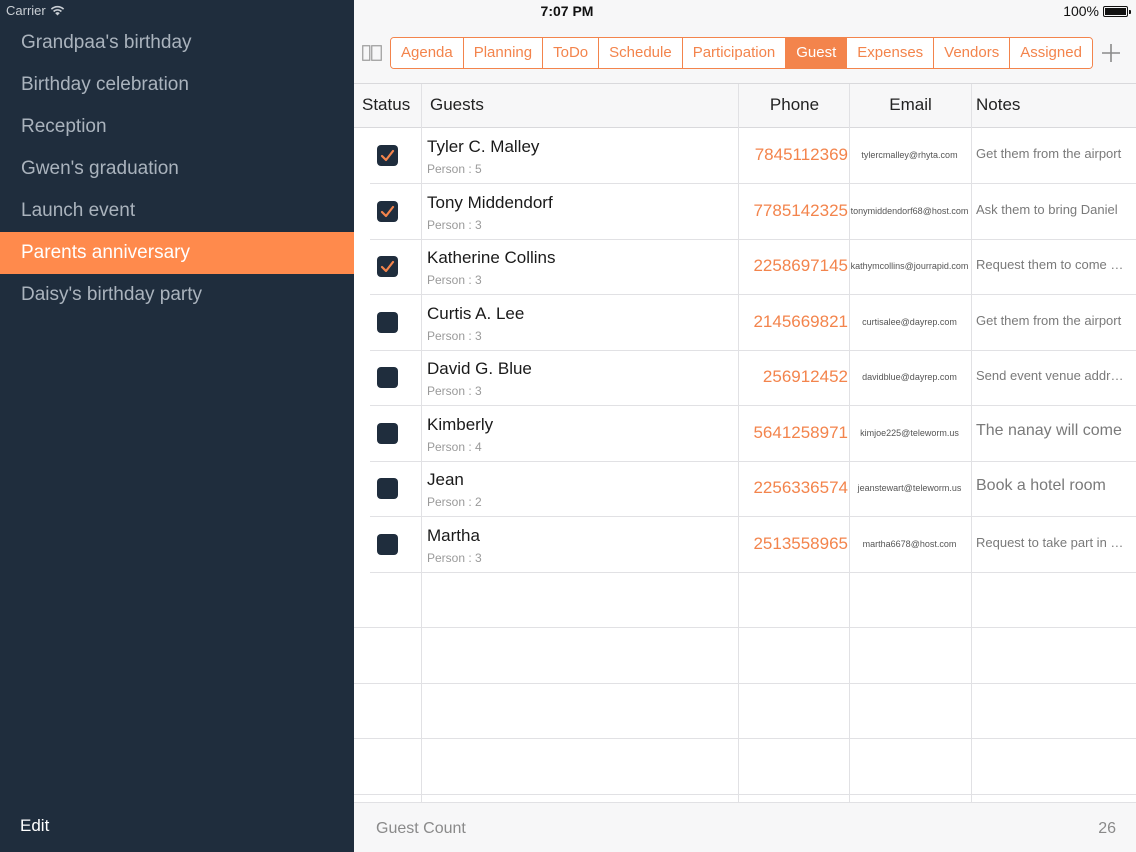 This screenshot has height=852, width=1136. Describe the element at coordinates (570, 53) in the screenshot. I see `tab-todo: ToDo` at that location.